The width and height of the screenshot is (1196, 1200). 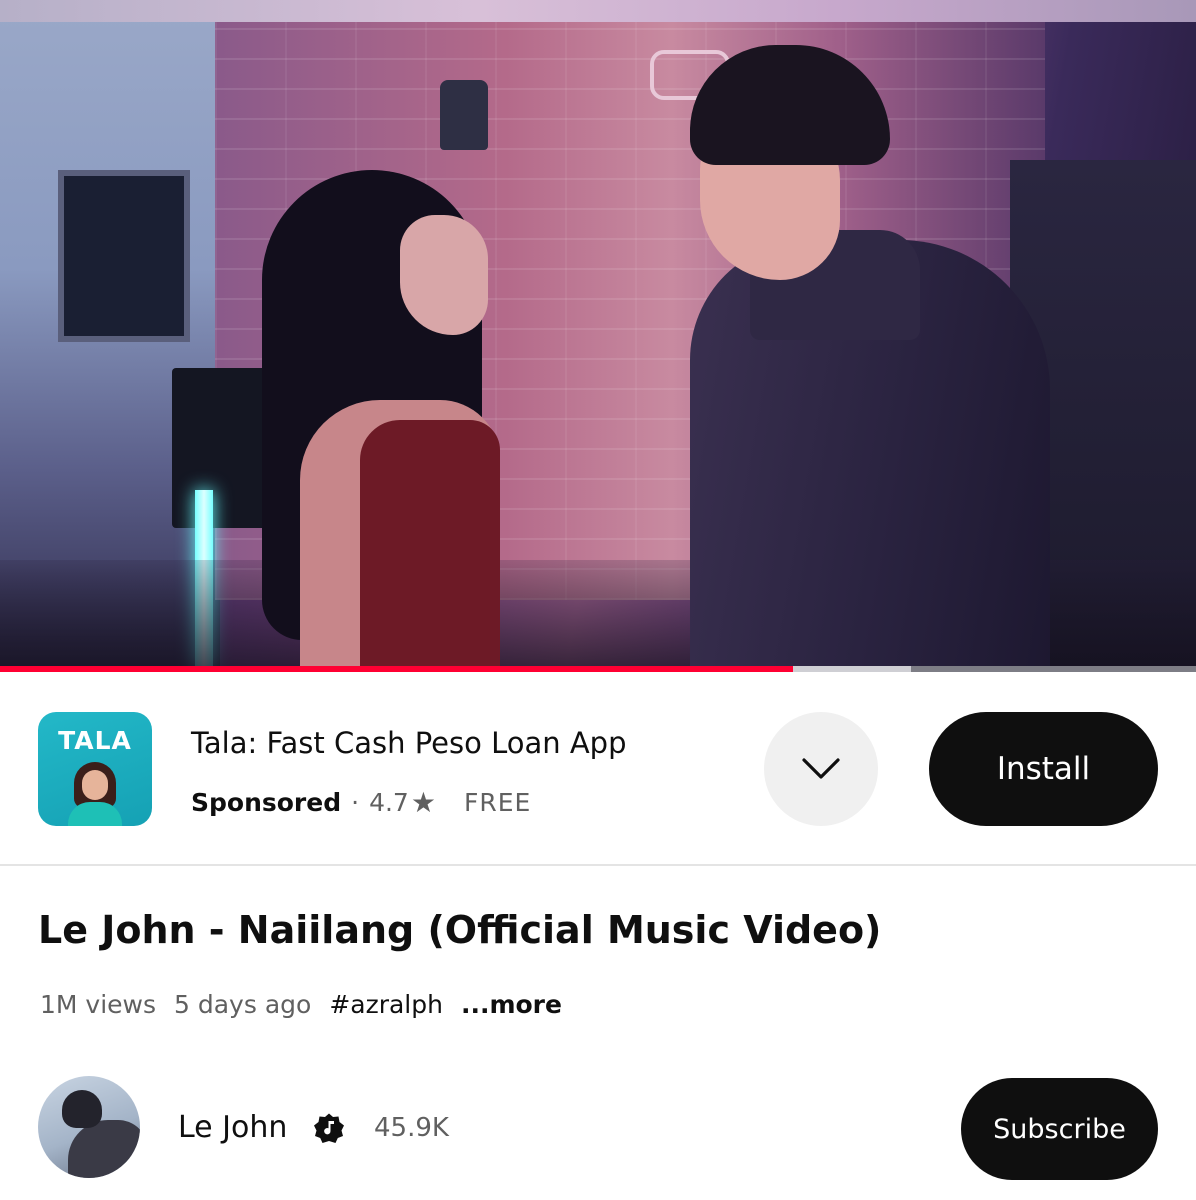 I want to click on scene-lantern, so click(x=464, y=115).